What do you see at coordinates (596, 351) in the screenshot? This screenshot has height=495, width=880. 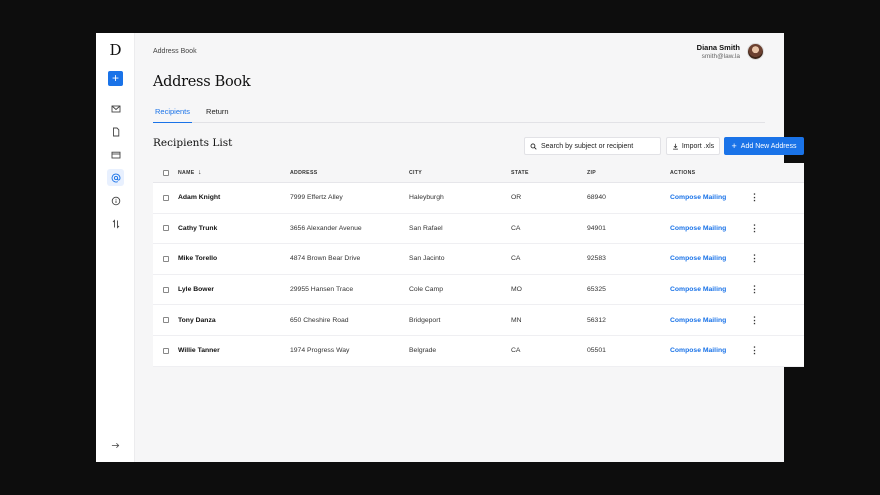 I see `recipient-zip: 05501` at bounding box center [596, 351].